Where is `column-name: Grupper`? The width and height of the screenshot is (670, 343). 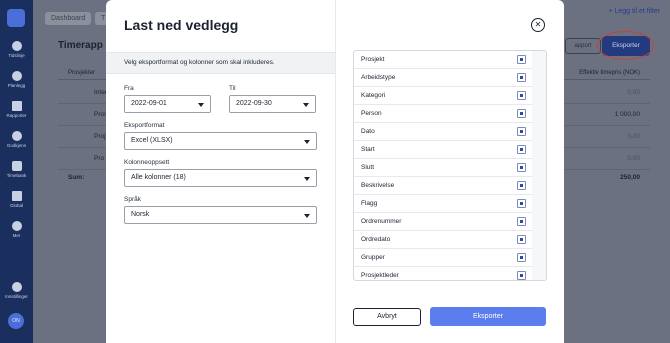
column-name: Grupper is located at coordinates (373, 257).